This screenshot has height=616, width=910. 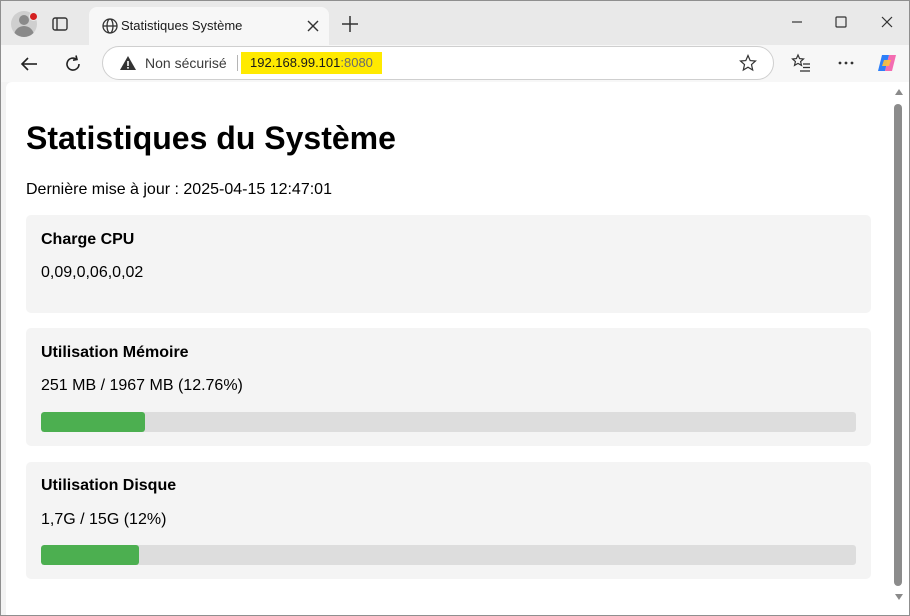 What do you see at coordinates (748, 63) in the screenshot?
I see `favorite-star-icon` at bounding box center [748, 63].